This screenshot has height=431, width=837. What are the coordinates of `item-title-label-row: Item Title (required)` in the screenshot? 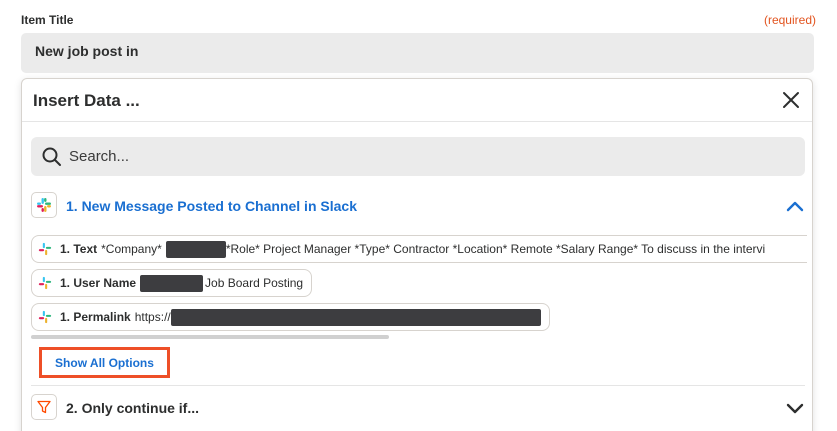 It's located at (418, 22).